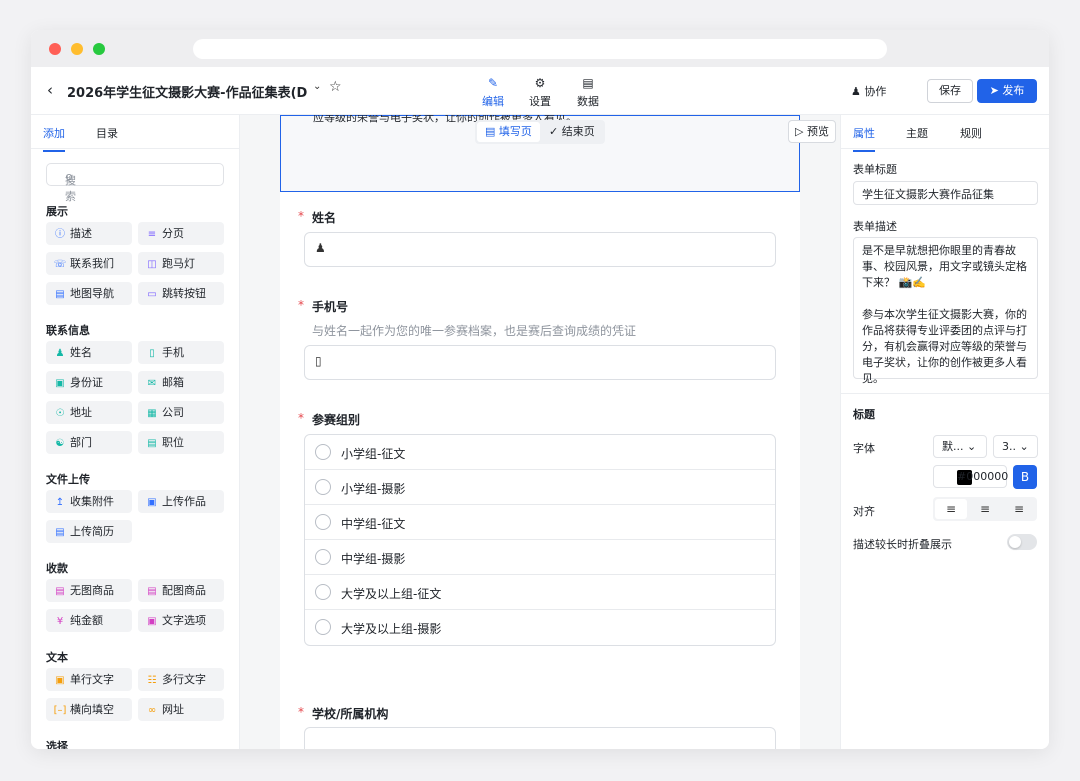 Image resolution: width=1080 pixels, height=781 pixels. What do you see at coordinates (89, 293) in the screenshot?
I see `component-map: ▤ 地图导航` at bounding box center [89, 293].